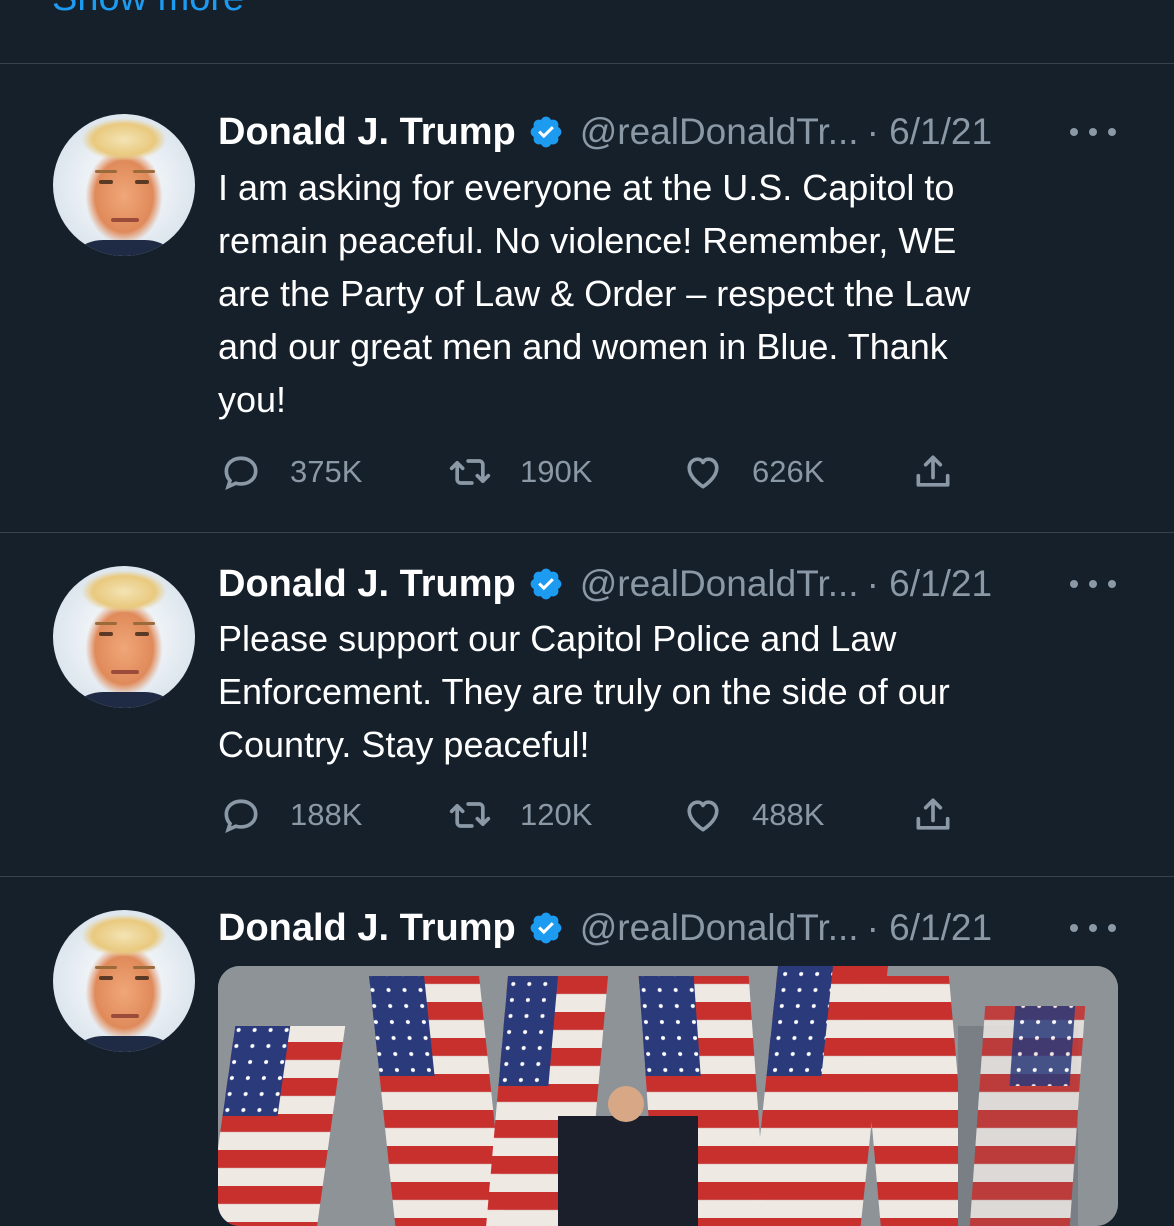 This screenshot has width=1174, height=1226. Describe the element at coordinates (326, 471) in the screenshot. I see `reply-count: 375K` at that location.